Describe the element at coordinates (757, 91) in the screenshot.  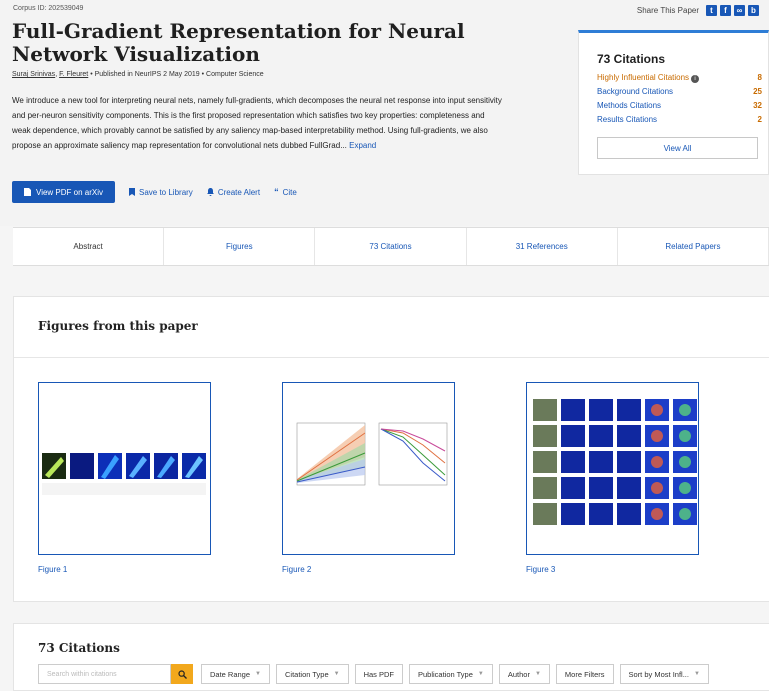
I see `citation-row-value: 25` at that location.